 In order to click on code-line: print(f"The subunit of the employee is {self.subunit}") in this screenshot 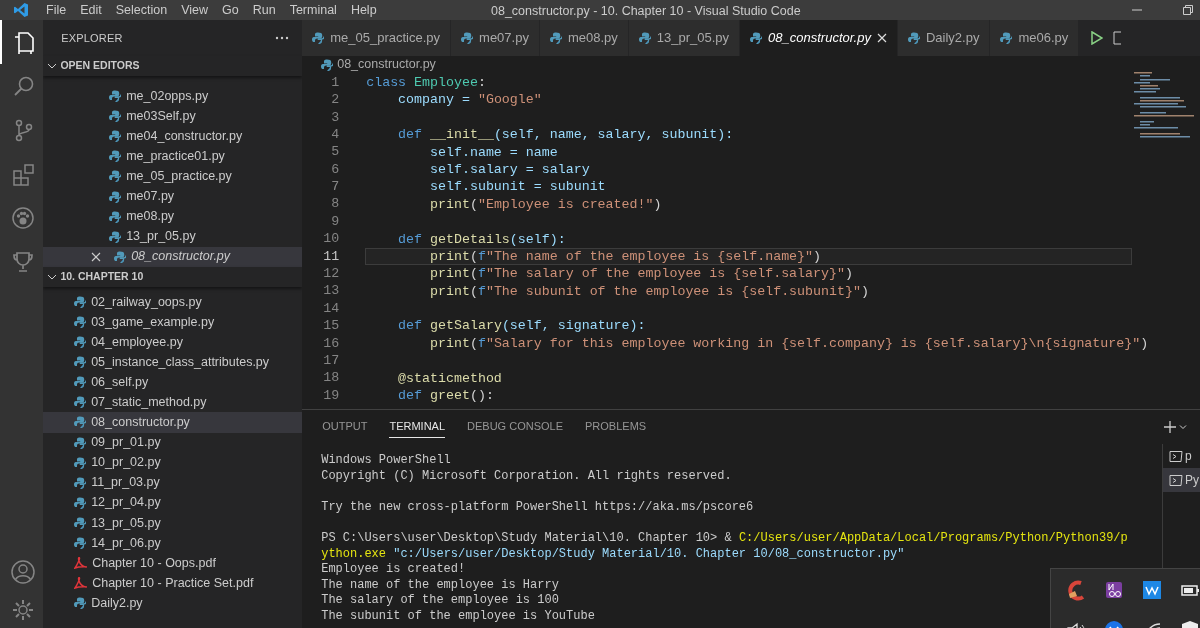, I will do `click(649, 291)`.